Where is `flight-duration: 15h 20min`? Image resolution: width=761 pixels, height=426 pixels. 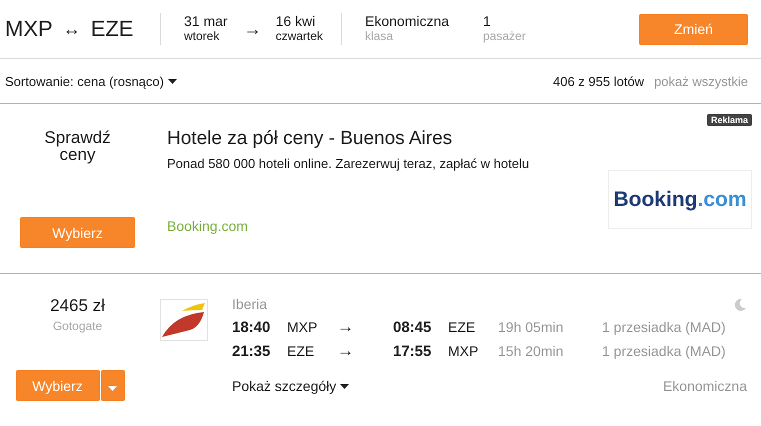 flight-duration: 15h 20min is located at coordinates (531, 351).